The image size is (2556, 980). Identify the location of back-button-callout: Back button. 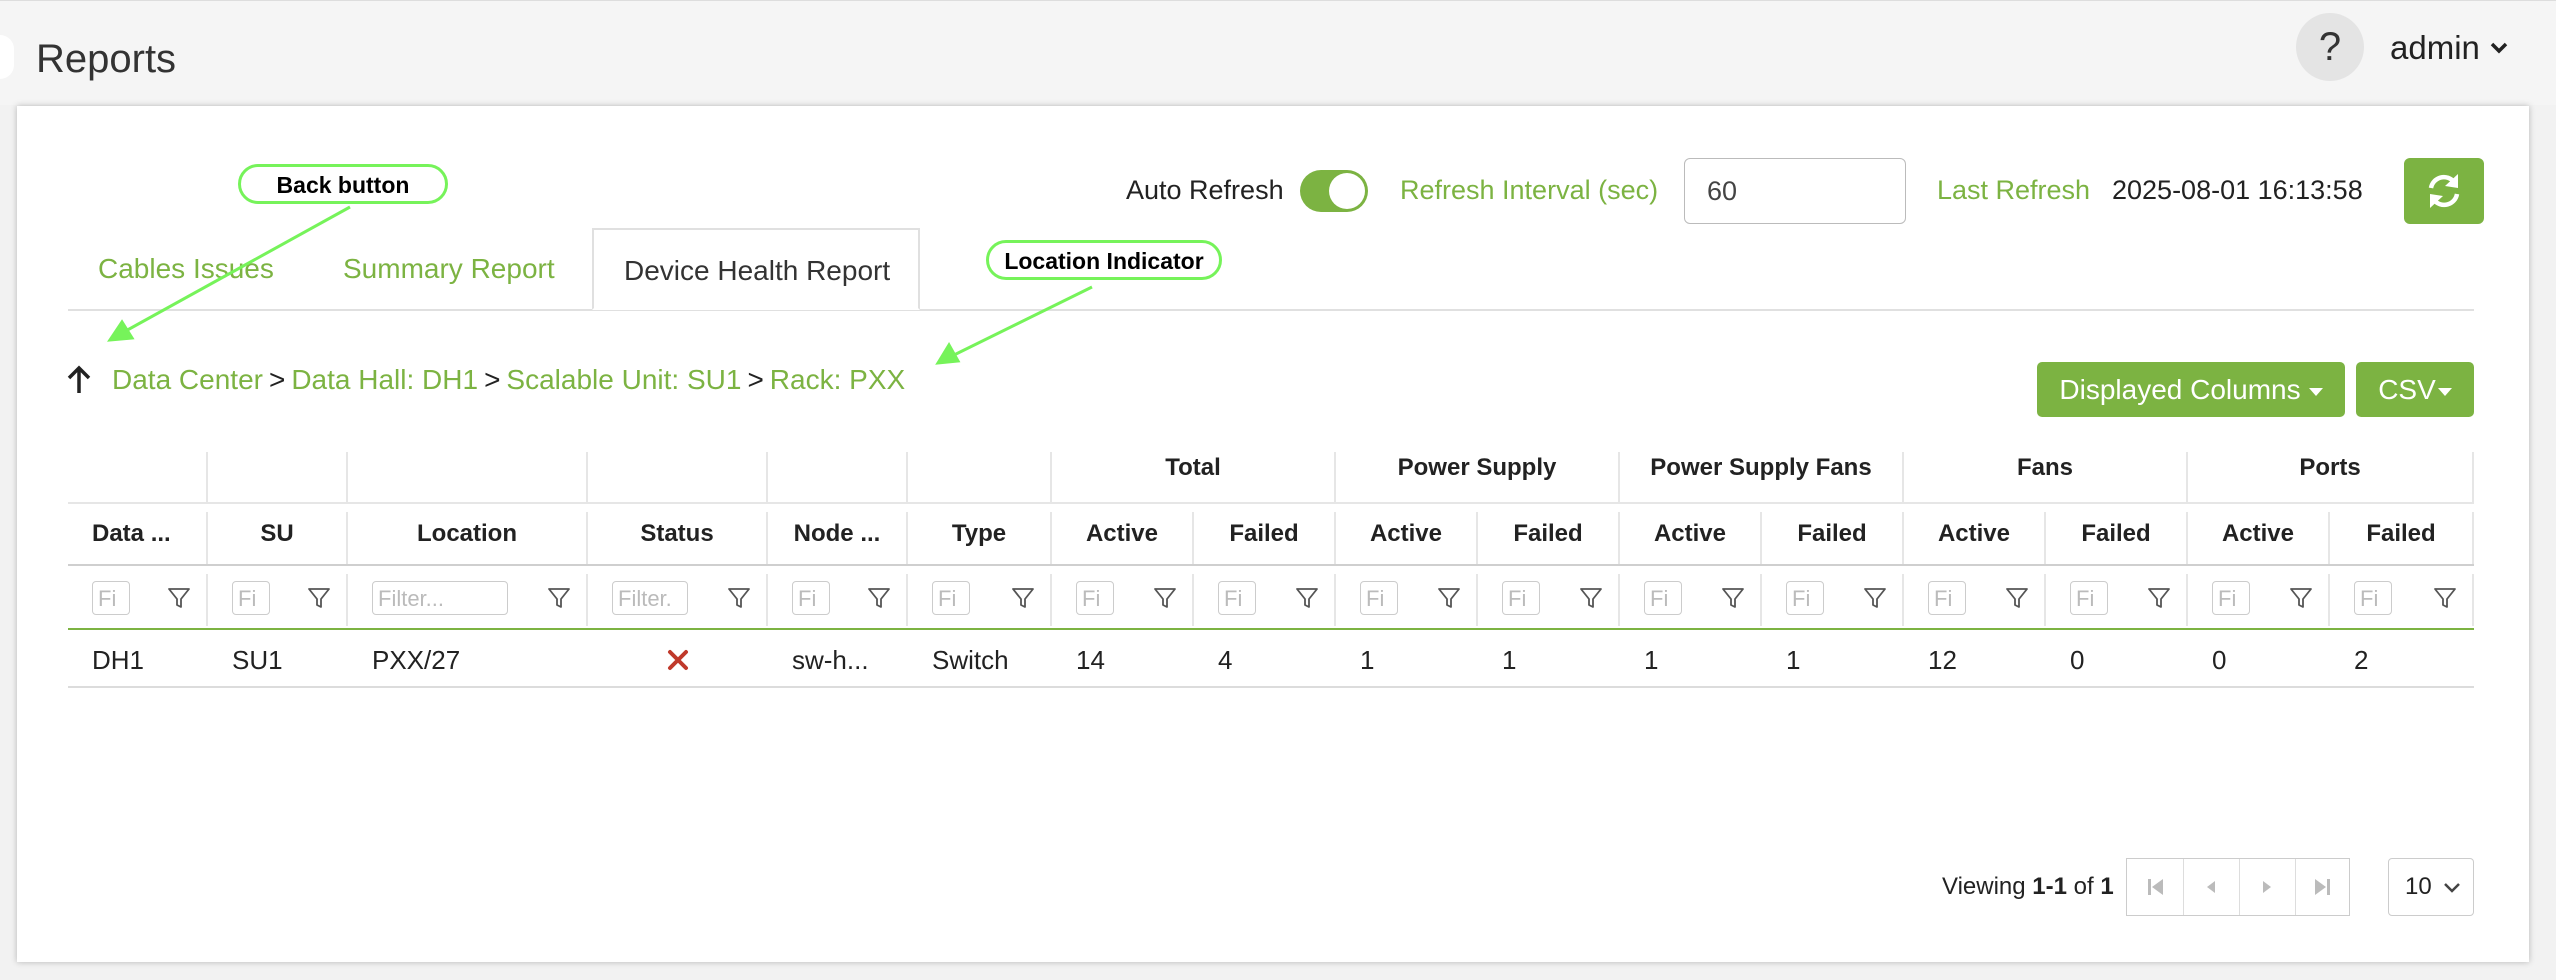
(343, 184).